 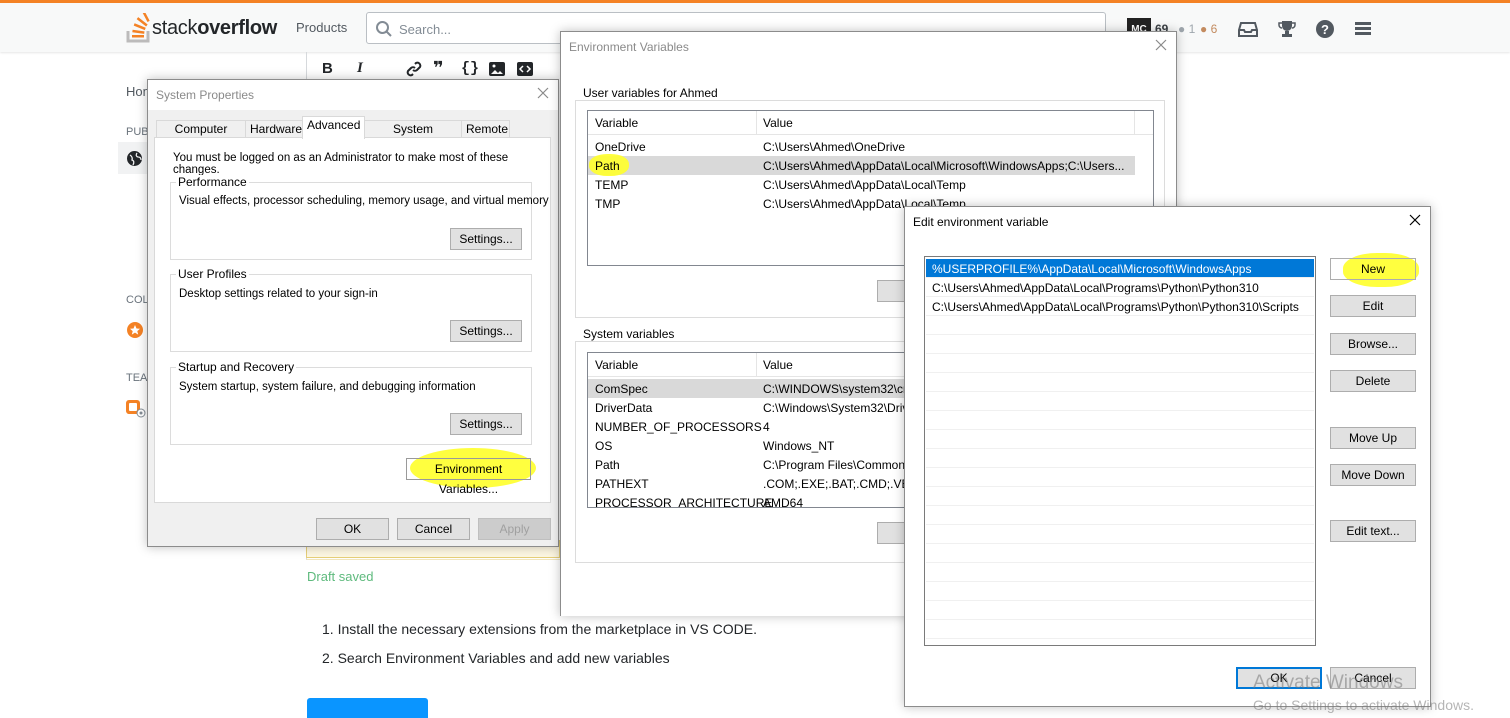 I want to click on table-row: TEMP C:\Users\Ahmed\AppData\Local\Temp, so click(x=870, y=184).